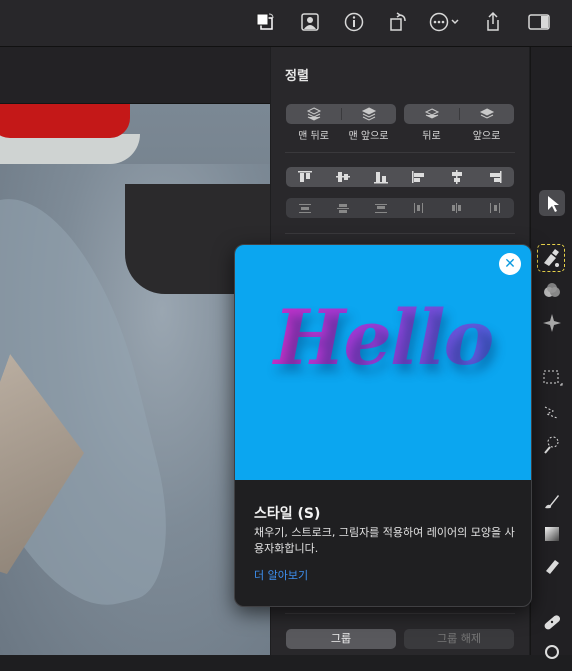 This screenshot has height=671, width=572. Describe the element at coordinates (552, 566) in the screenshot. I see `eraser-tool-icon` at that location.